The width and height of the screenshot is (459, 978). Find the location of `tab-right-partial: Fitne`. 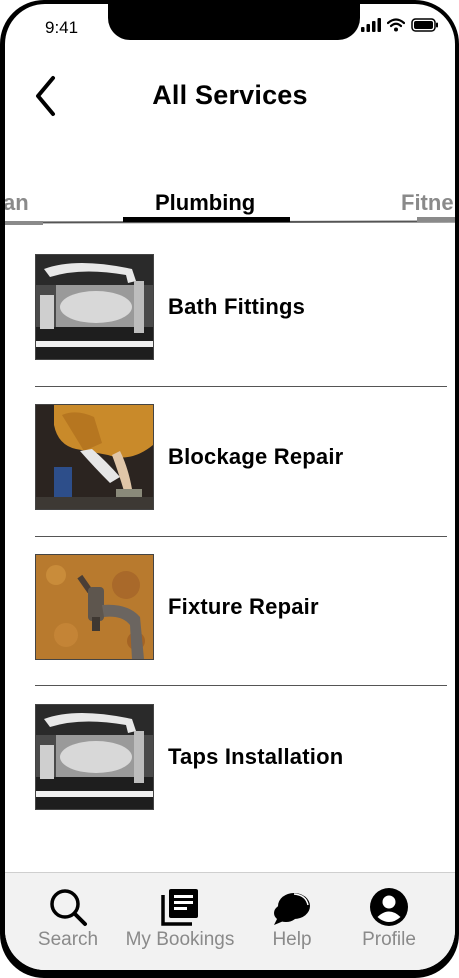

tab-right-partial: Fitne is located at coordinates (427, 203).